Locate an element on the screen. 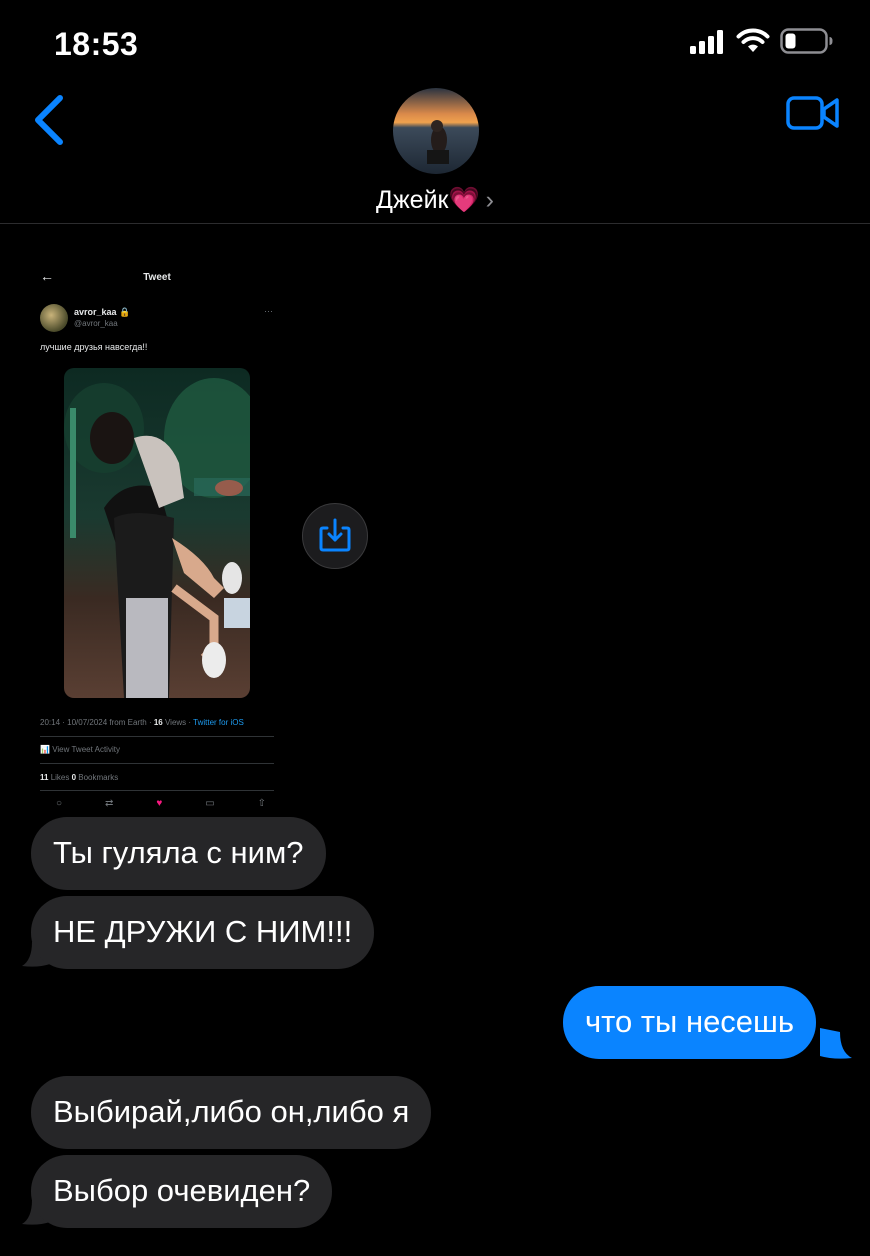 The image size is (870, 1256). bar-chart-icon: 📊 is located at coordinates (45, 749).